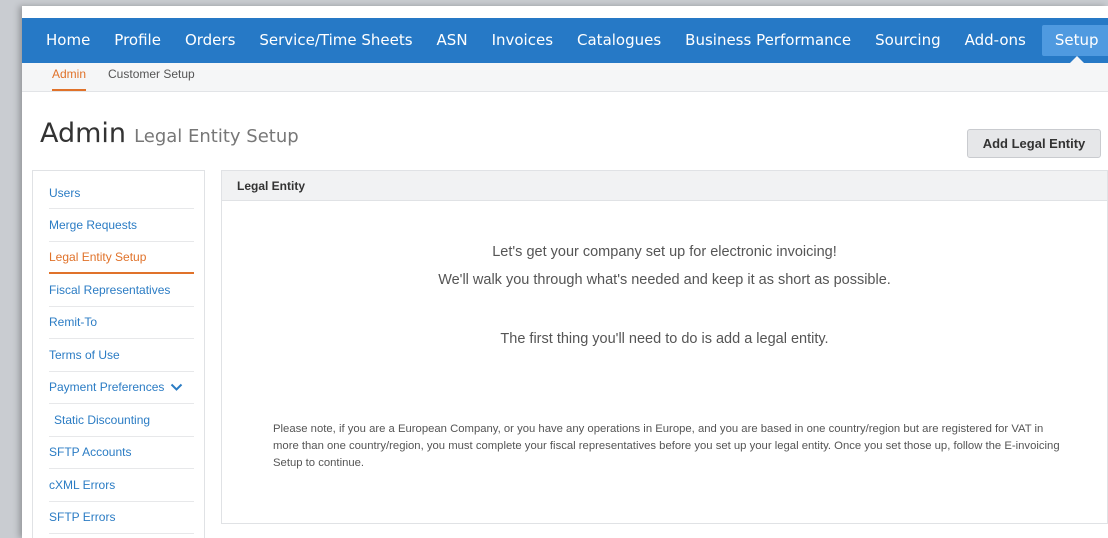 The image size is (1108, 538). What do you see at coordinates (768, 40) in the screenshot?
I see `nav-business-performance: Business Performance` at bounding box center [768, 40].